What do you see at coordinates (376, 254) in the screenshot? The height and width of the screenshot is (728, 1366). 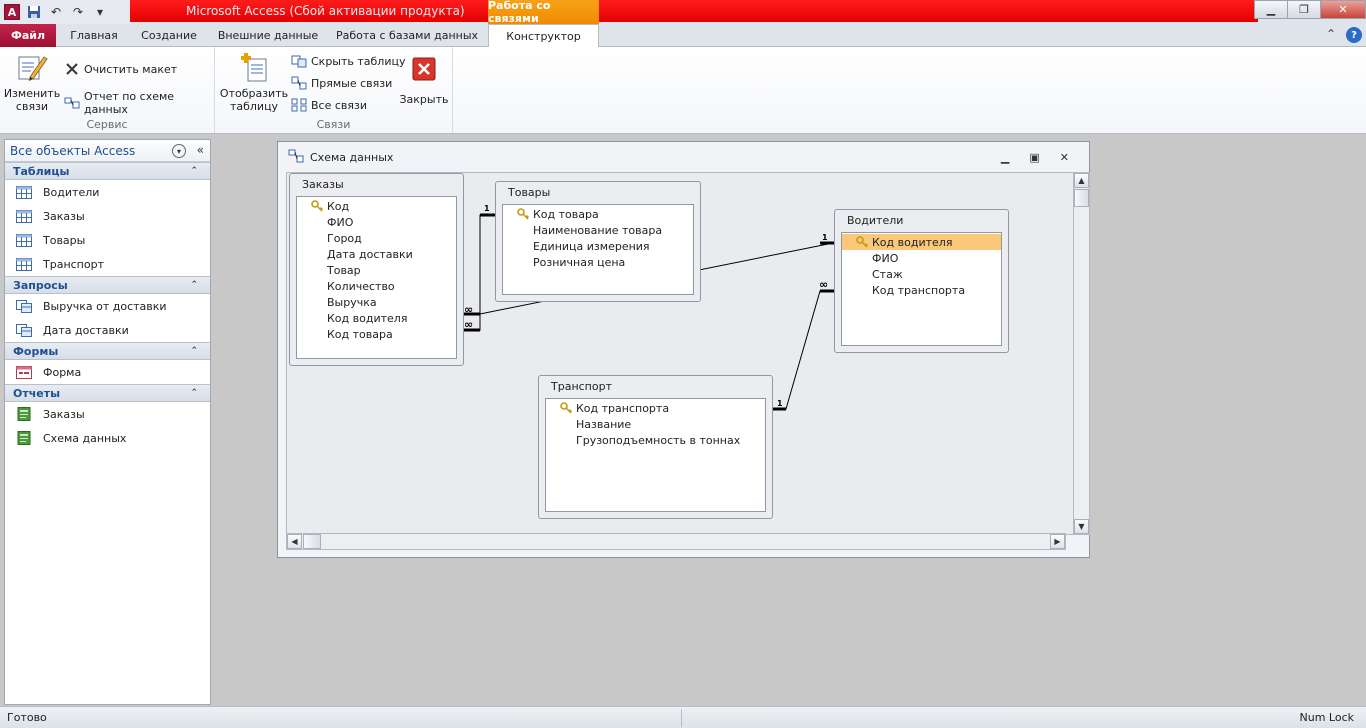 I see `field-row: Дата доставки` at bounding box center [376, 254].